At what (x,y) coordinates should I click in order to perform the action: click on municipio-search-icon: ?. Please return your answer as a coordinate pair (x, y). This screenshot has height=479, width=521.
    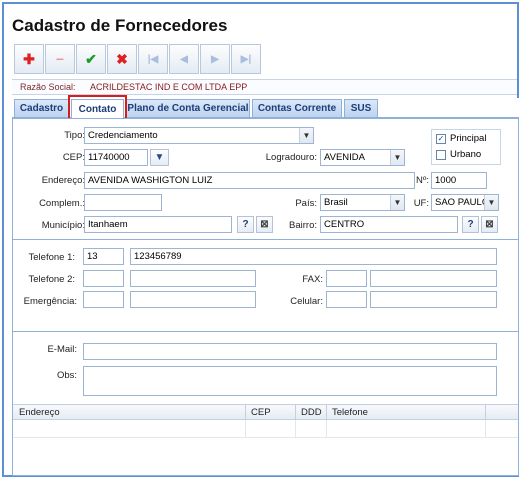
    Looking at the image, I should click on (245, 224).